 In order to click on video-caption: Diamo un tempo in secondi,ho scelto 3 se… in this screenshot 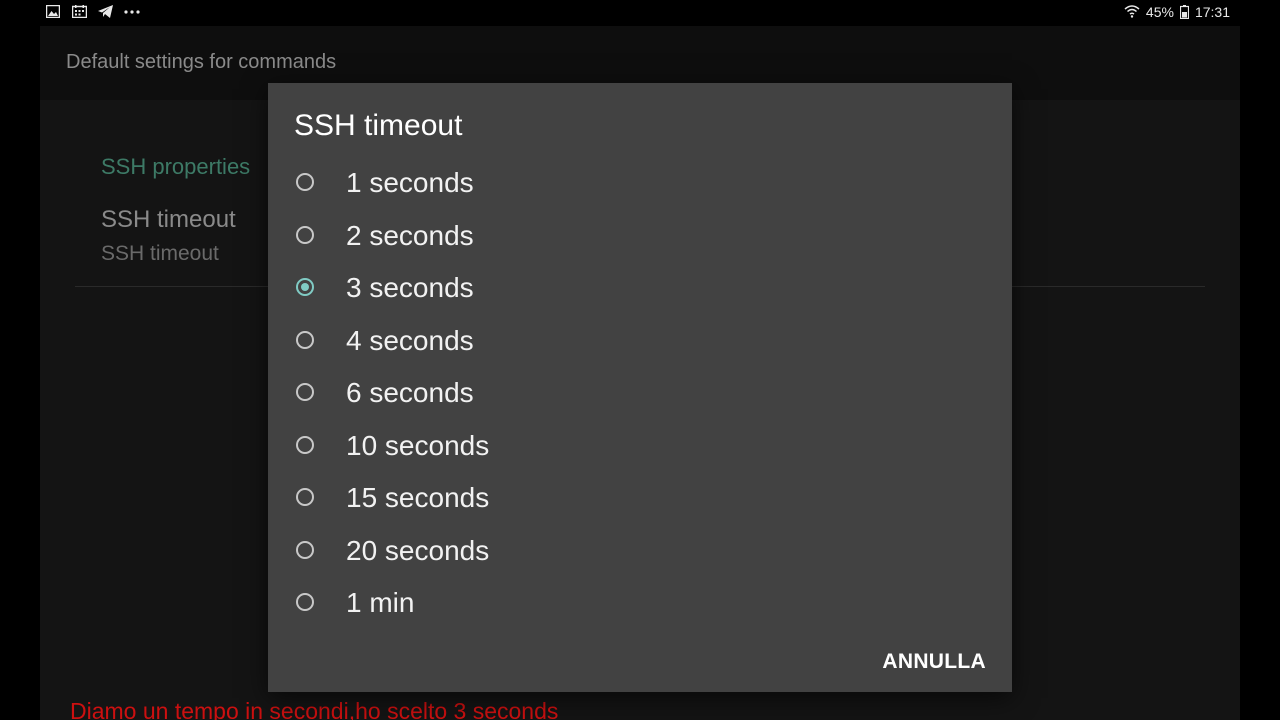, I will do `click(314, 709)`.